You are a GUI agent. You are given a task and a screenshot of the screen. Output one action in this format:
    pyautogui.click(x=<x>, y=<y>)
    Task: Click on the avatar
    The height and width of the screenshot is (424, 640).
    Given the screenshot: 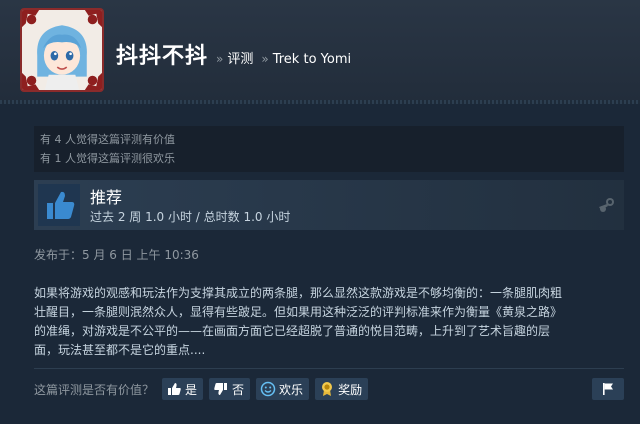 What is the action you would take?
    pyautogui.click(x=62, y=50)
    